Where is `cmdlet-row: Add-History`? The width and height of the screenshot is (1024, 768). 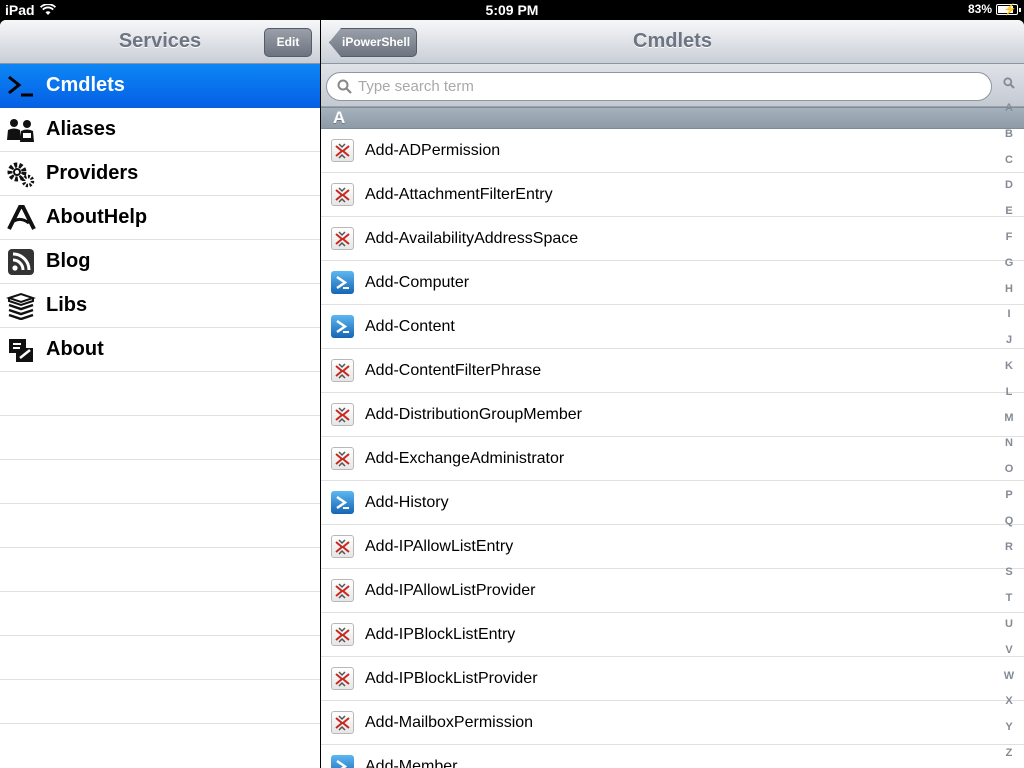 cmdlet-row: Add-History is located at coordinates (672, 503).